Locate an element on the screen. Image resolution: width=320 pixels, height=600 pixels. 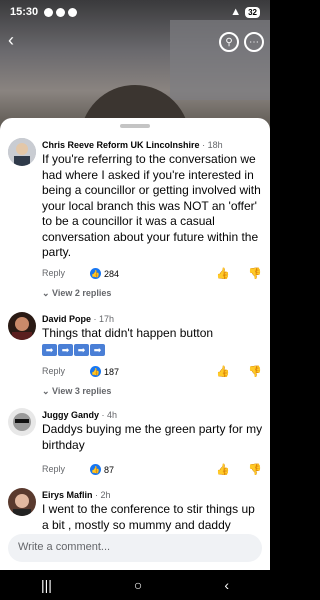
back-nav-icon: ‹ is located at coordinates (226, 585).